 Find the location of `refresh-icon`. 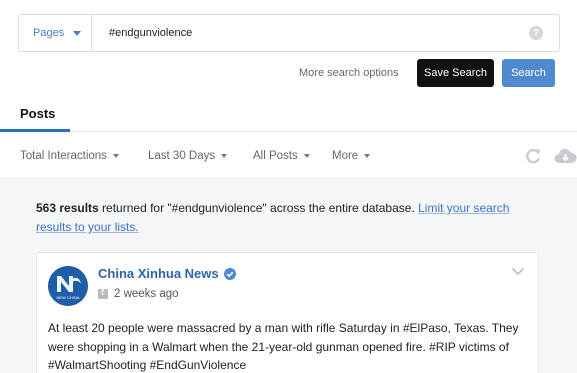

refresh-icon is located at coordinates (533, 156).